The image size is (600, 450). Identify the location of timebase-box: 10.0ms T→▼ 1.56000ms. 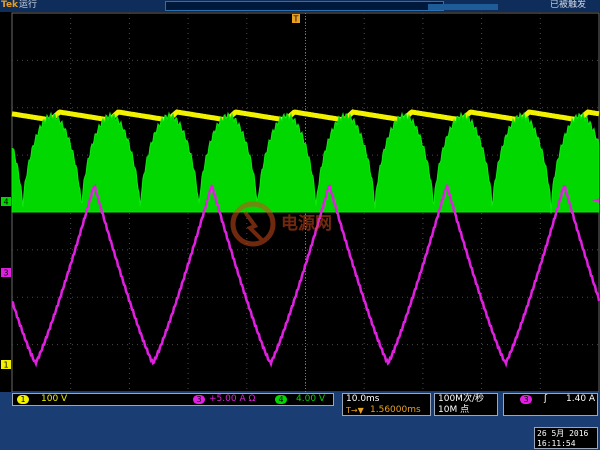
(386, 404).